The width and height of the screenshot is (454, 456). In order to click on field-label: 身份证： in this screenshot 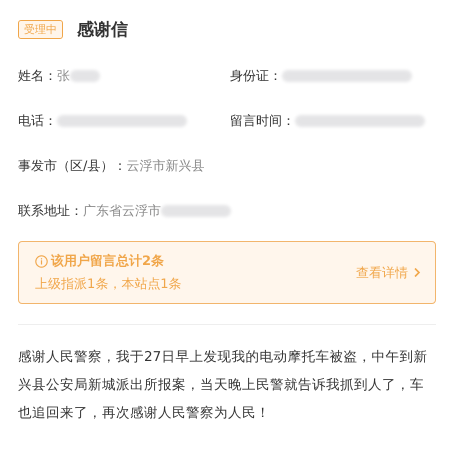, I will do `click(256, 76)`.